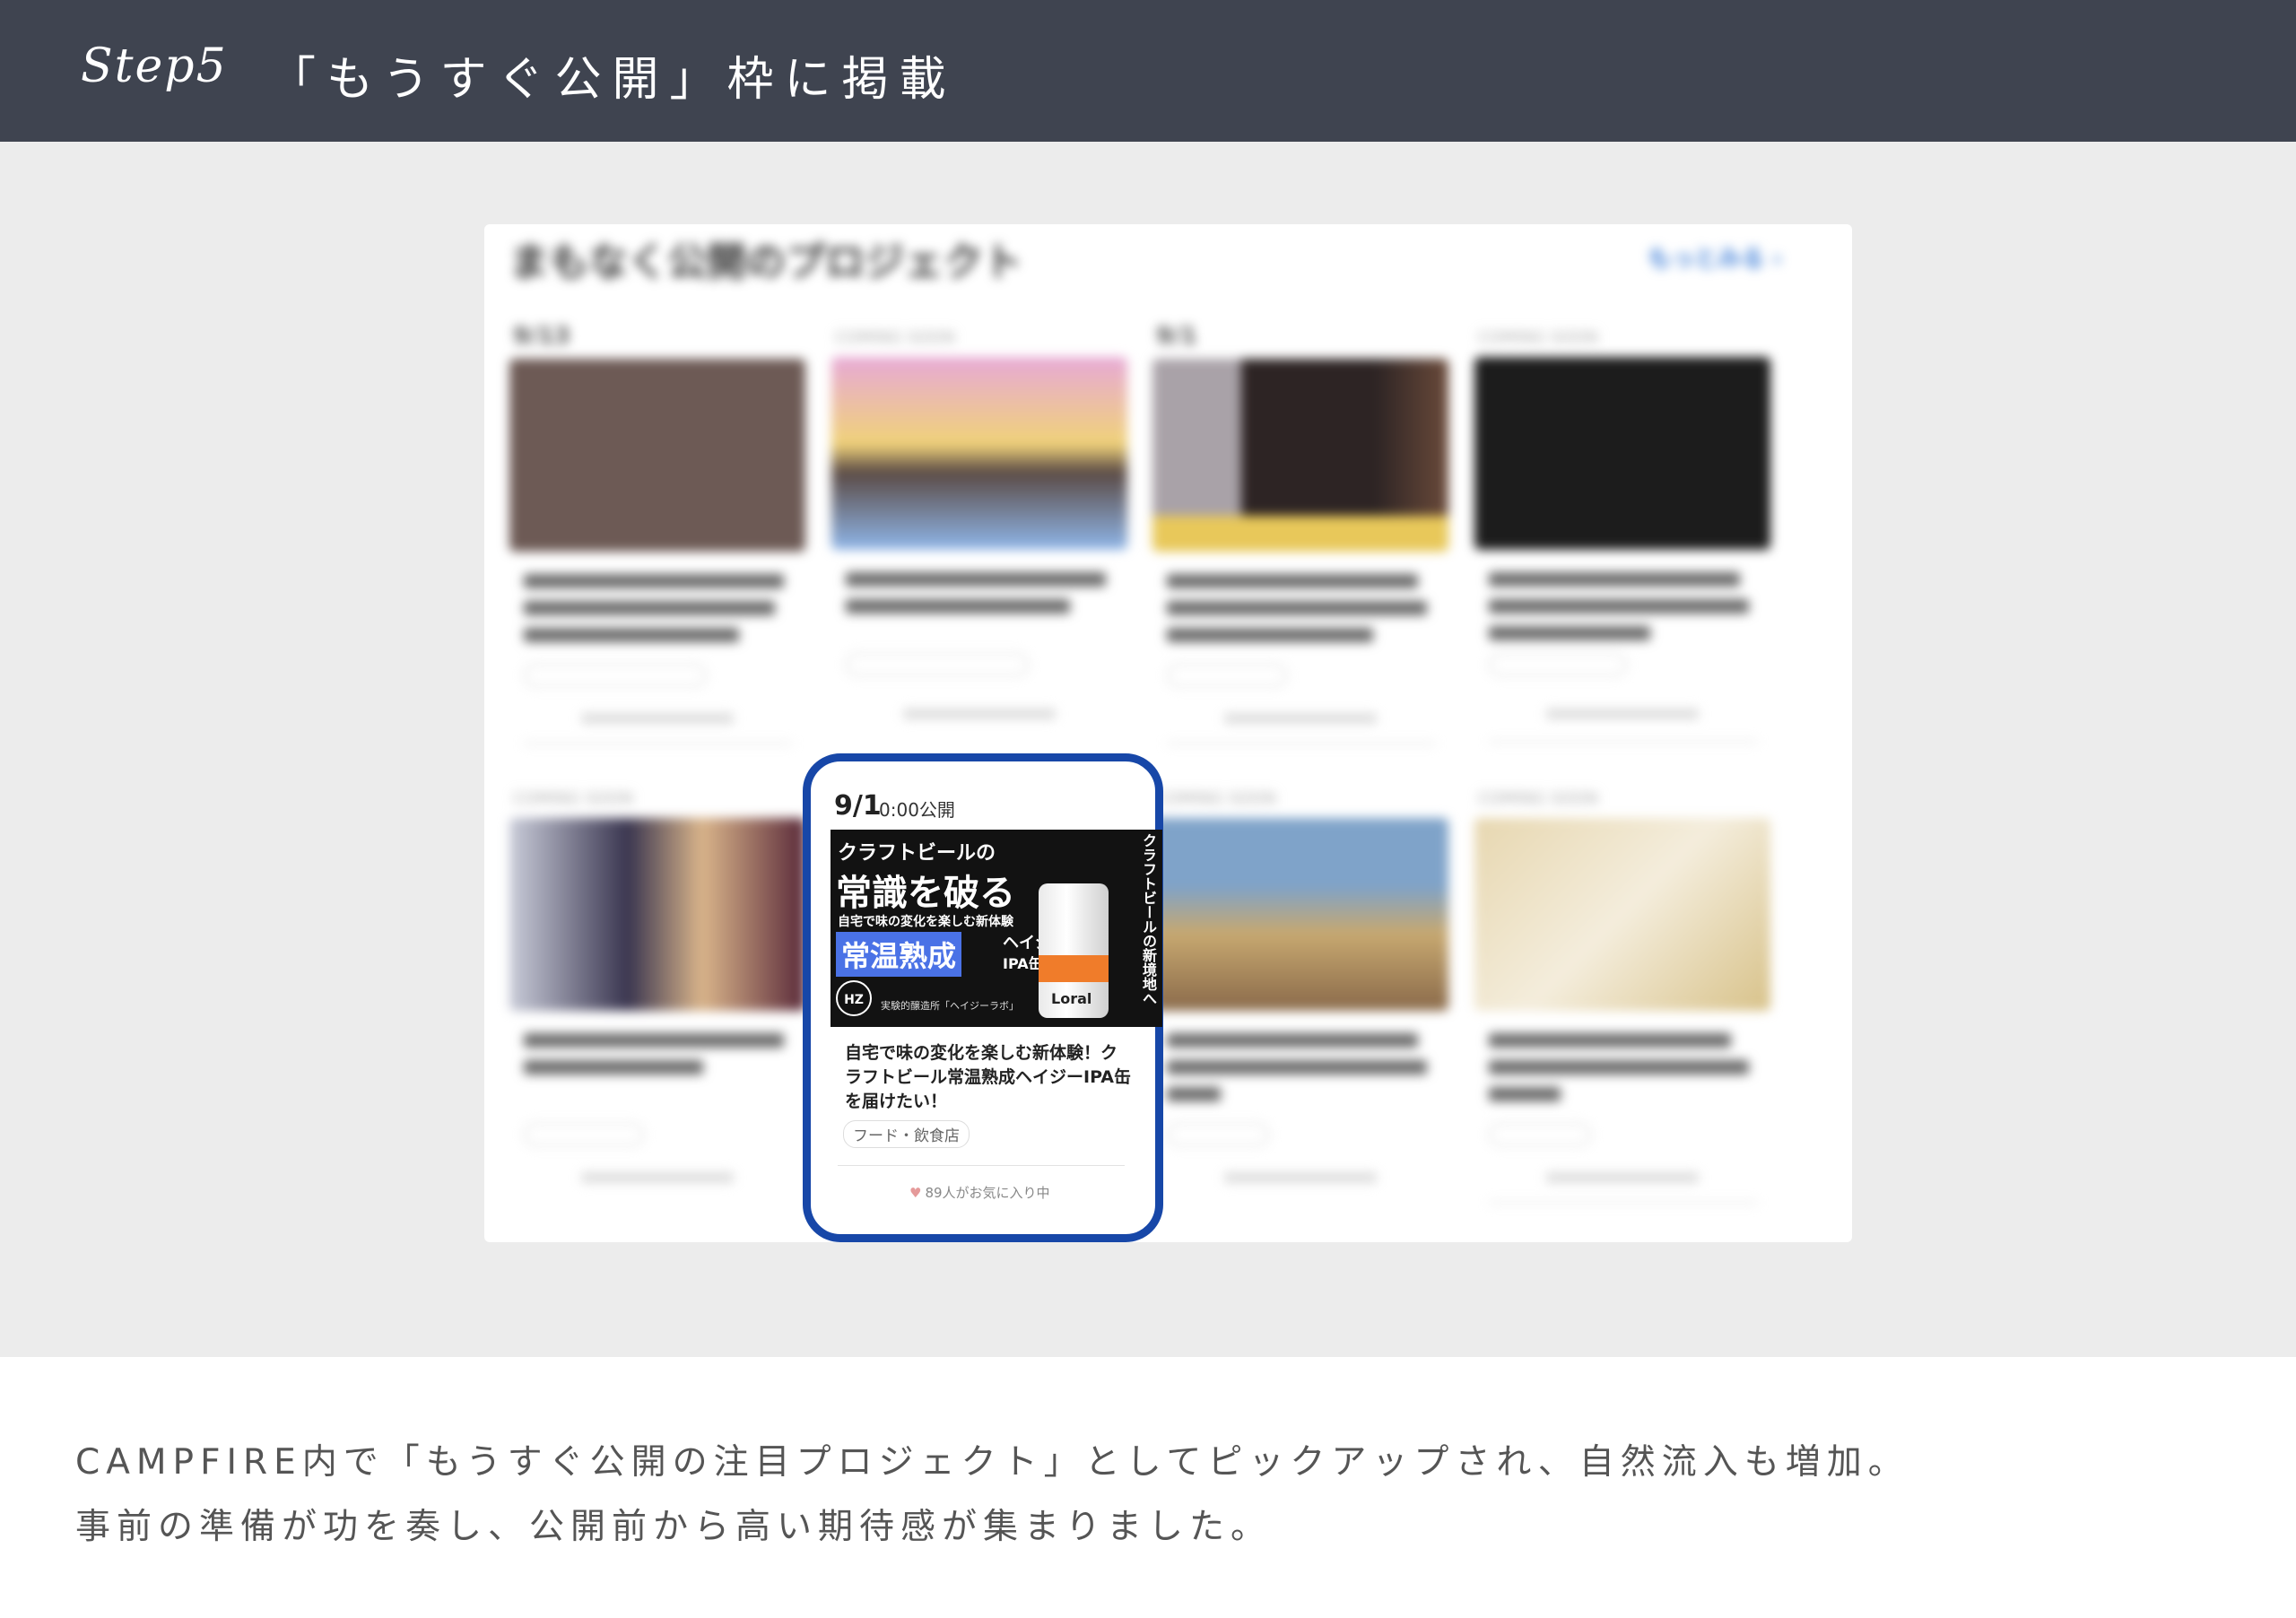  I want to click on thumb-headline-2: 常識を破る, so click(925, 893).